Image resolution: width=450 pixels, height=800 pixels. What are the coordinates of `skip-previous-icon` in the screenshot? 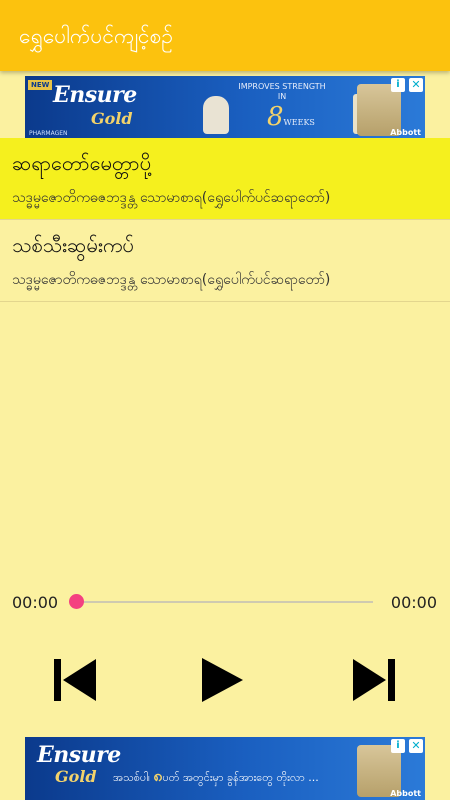 It's located at (75, 680).